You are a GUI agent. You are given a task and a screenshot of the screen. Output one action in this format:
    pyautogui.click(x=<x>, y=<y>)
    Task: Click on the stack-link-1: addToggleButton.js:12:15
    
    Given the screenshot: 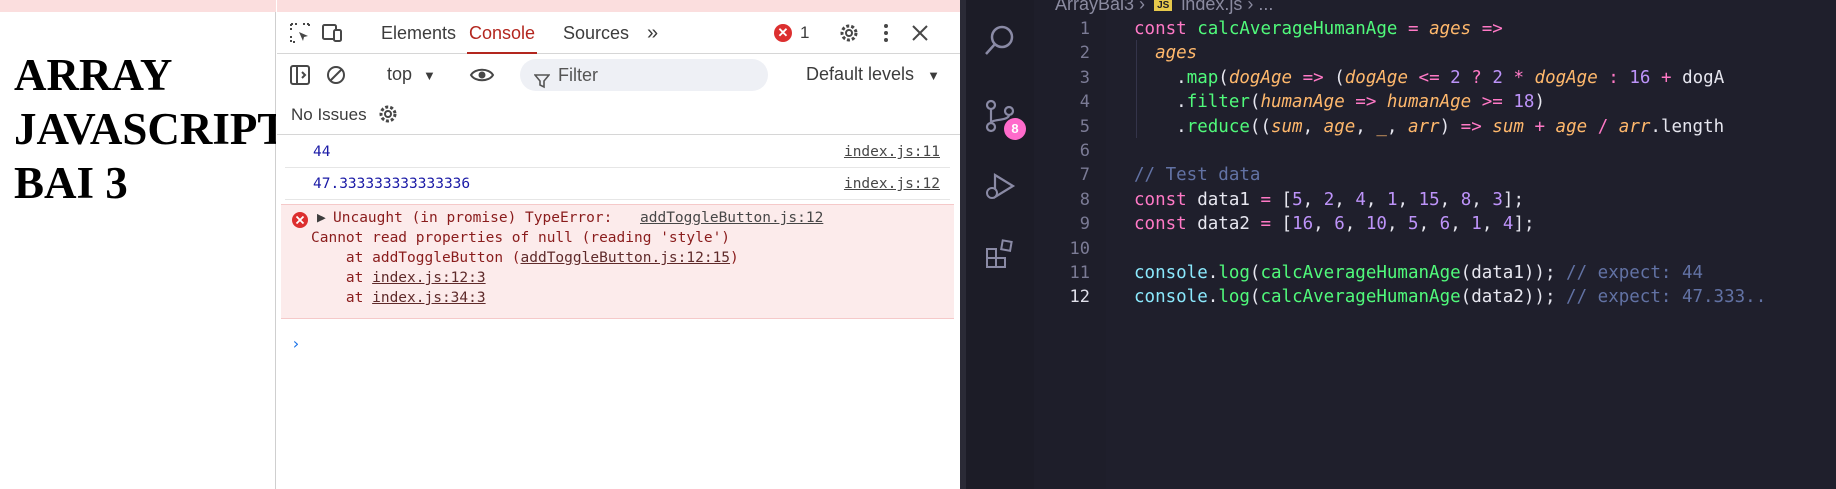 What is the action you would take?
    pyautogui.click(x=626, y=258)
    